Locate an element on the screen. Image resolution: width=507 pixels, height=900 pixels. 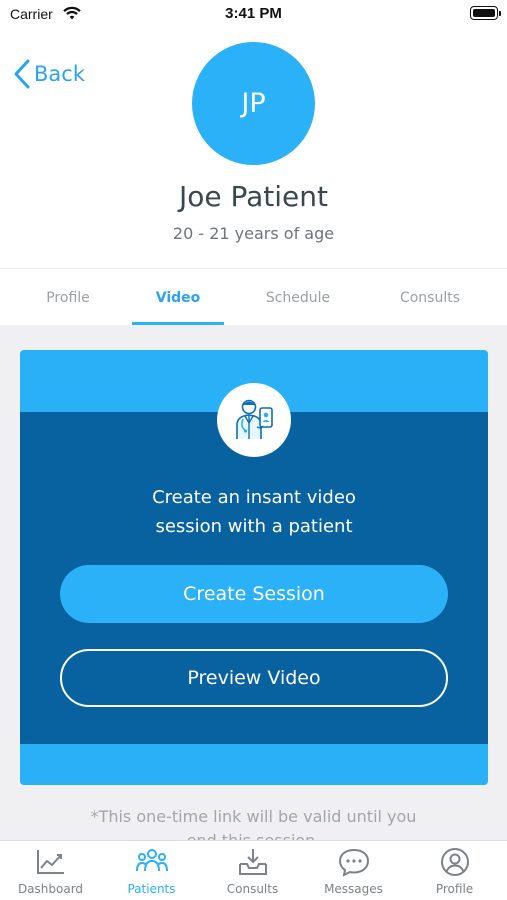
preview-video-button: Preview Video is located at coordinates (254, 678).